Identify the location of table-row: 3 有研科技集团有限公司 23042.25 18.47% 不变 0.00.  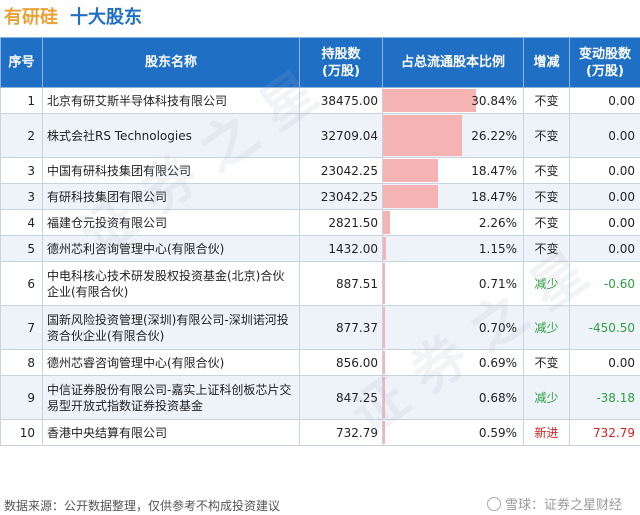
(320, 196).